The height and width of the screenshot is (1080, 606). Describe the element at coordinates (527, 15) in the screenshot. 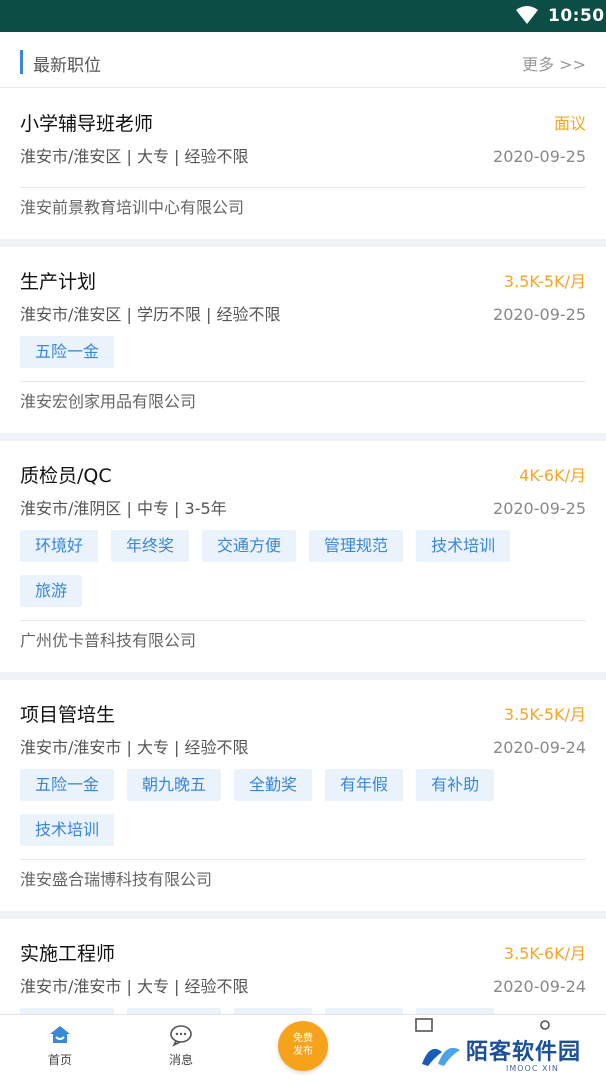

I see `wifi-icon` at that location.